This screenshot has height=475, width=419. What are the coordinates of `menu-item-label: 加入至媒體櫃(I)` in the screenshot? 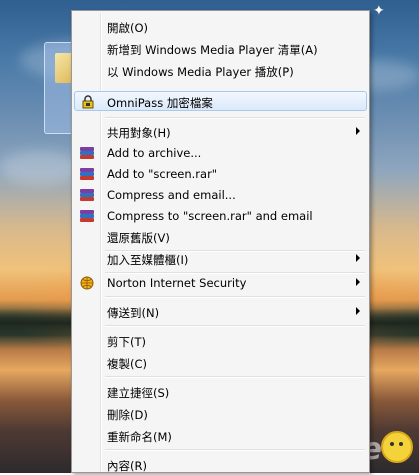 It's located at (148, 260).